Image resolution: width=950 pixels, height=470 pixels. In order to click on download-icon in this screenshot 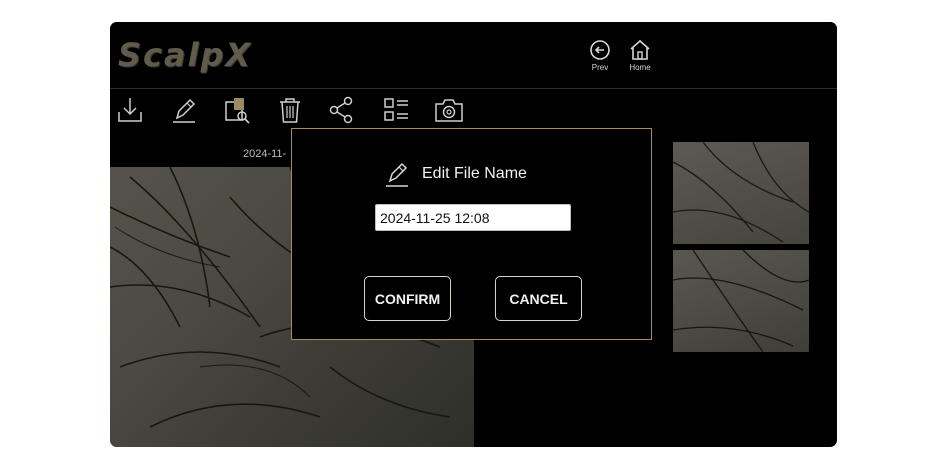, I will do `click(130, 110)`.